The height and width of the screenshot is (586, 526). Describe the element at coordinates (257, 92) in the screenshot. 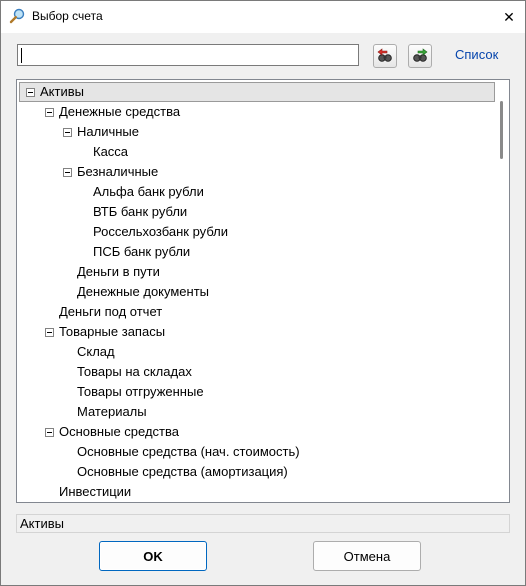

I see `tree-item: Активы` at that location.